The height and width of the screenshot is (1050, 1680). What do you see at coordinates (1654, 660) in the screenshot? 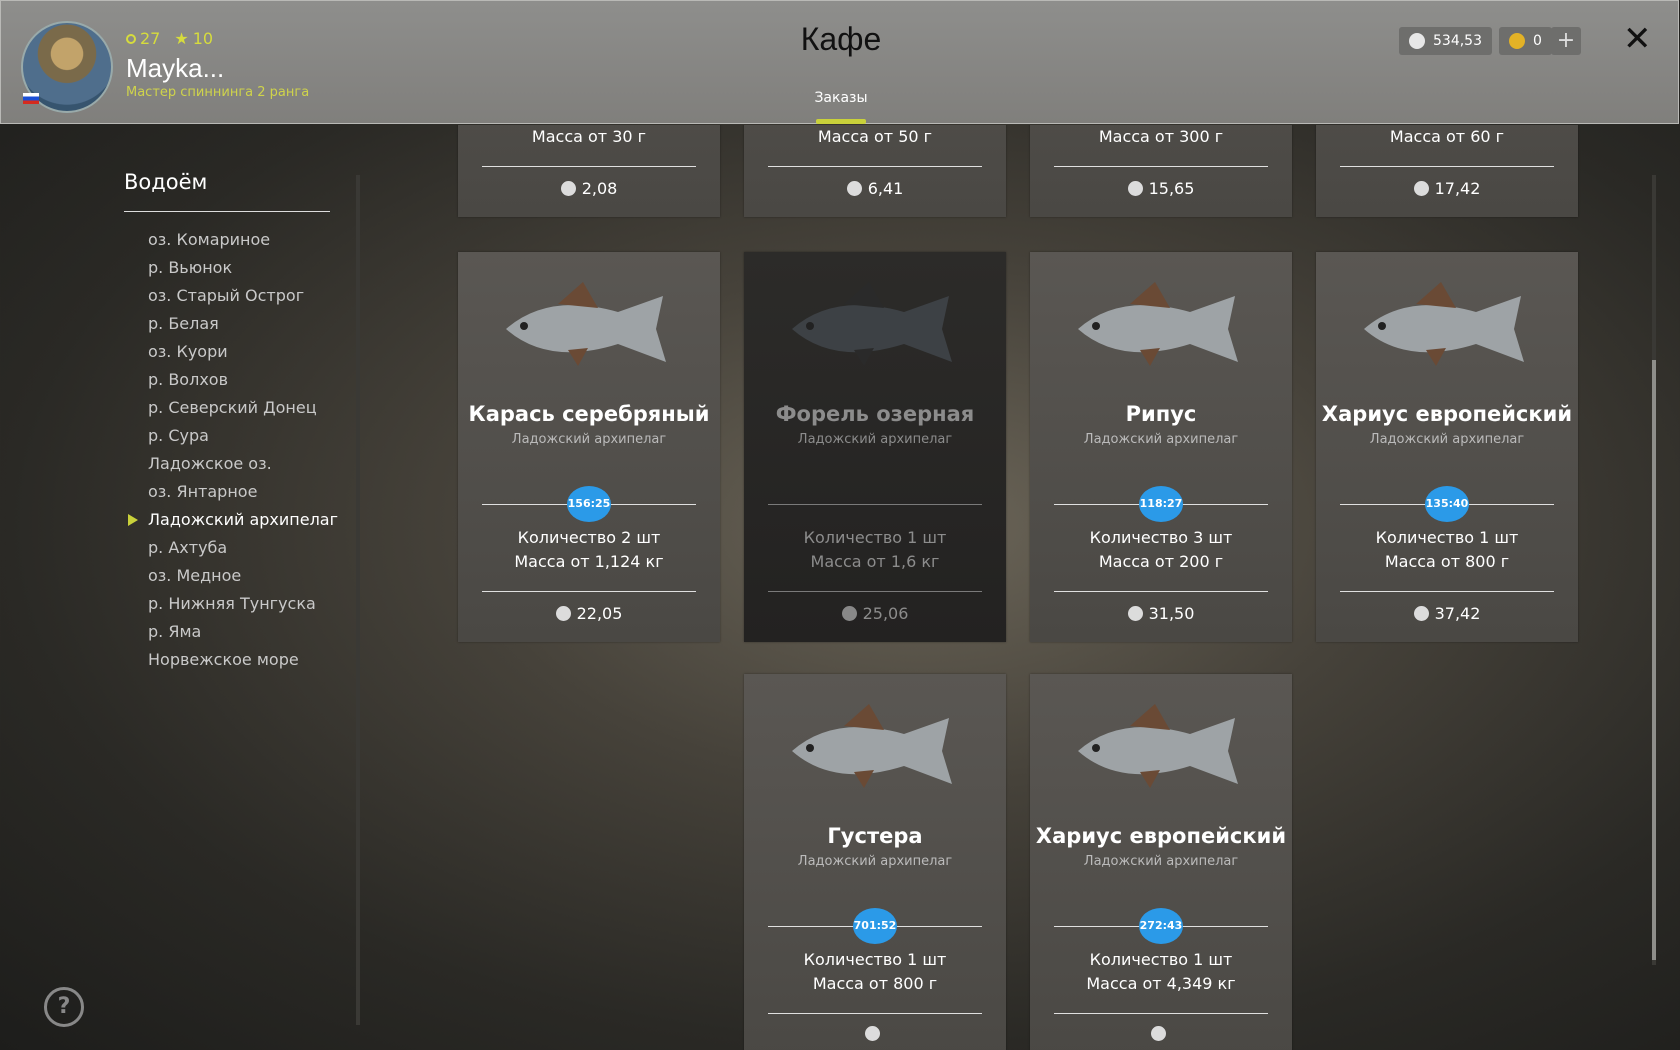
I see `scrollbar-thumb` at bounding box center [1654, 660].